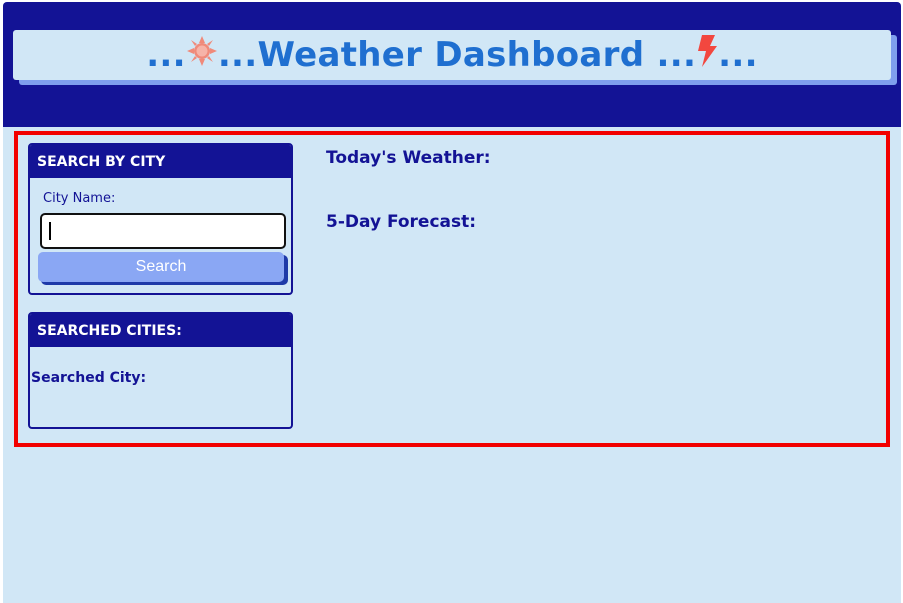 Image resolution: width=903 pixels, height=603 pixels. What do you see at coordinates (89, 378) in the screenshot?
I see `searched-city-label: Searched City:` at bounding box center [89, 378].